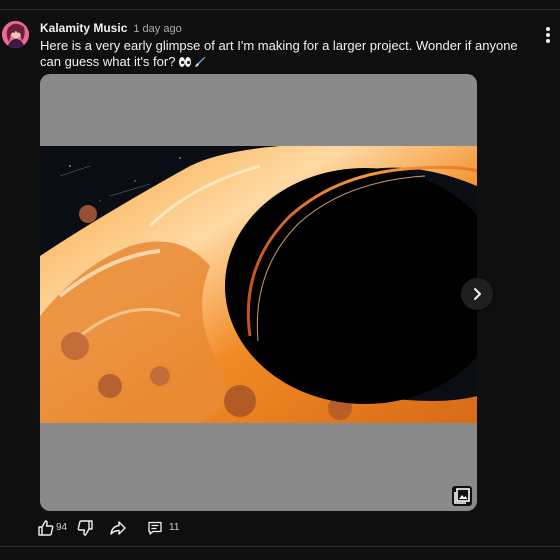  I want to click on post-time: 1 day ago, so click(157, 29).